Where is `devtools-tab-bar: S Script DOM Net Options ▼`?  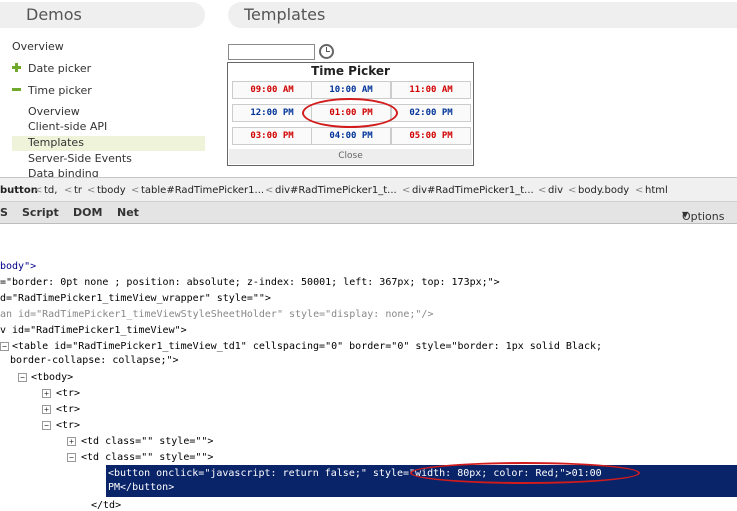 devtools-tab-bar: S Script DOM Net Options ▼ is located at coordinates (368, 213).